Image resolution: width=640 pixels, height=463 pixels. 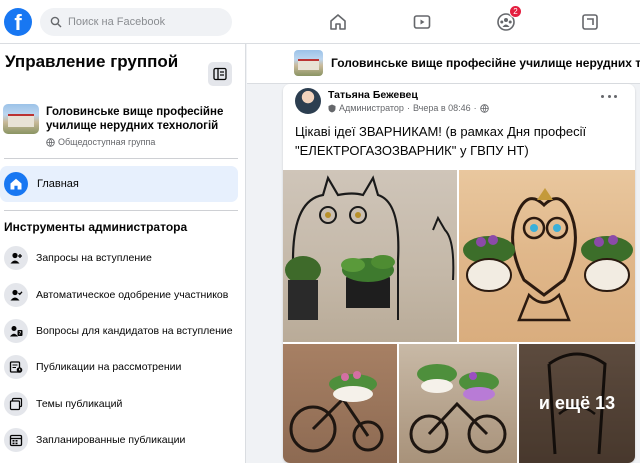 What do you see at coordinates (134, 331) in the screenshot?
I see `sidebar-item-label: Вопросы для кандидатов на вступление` at bounding box center [134, 331].